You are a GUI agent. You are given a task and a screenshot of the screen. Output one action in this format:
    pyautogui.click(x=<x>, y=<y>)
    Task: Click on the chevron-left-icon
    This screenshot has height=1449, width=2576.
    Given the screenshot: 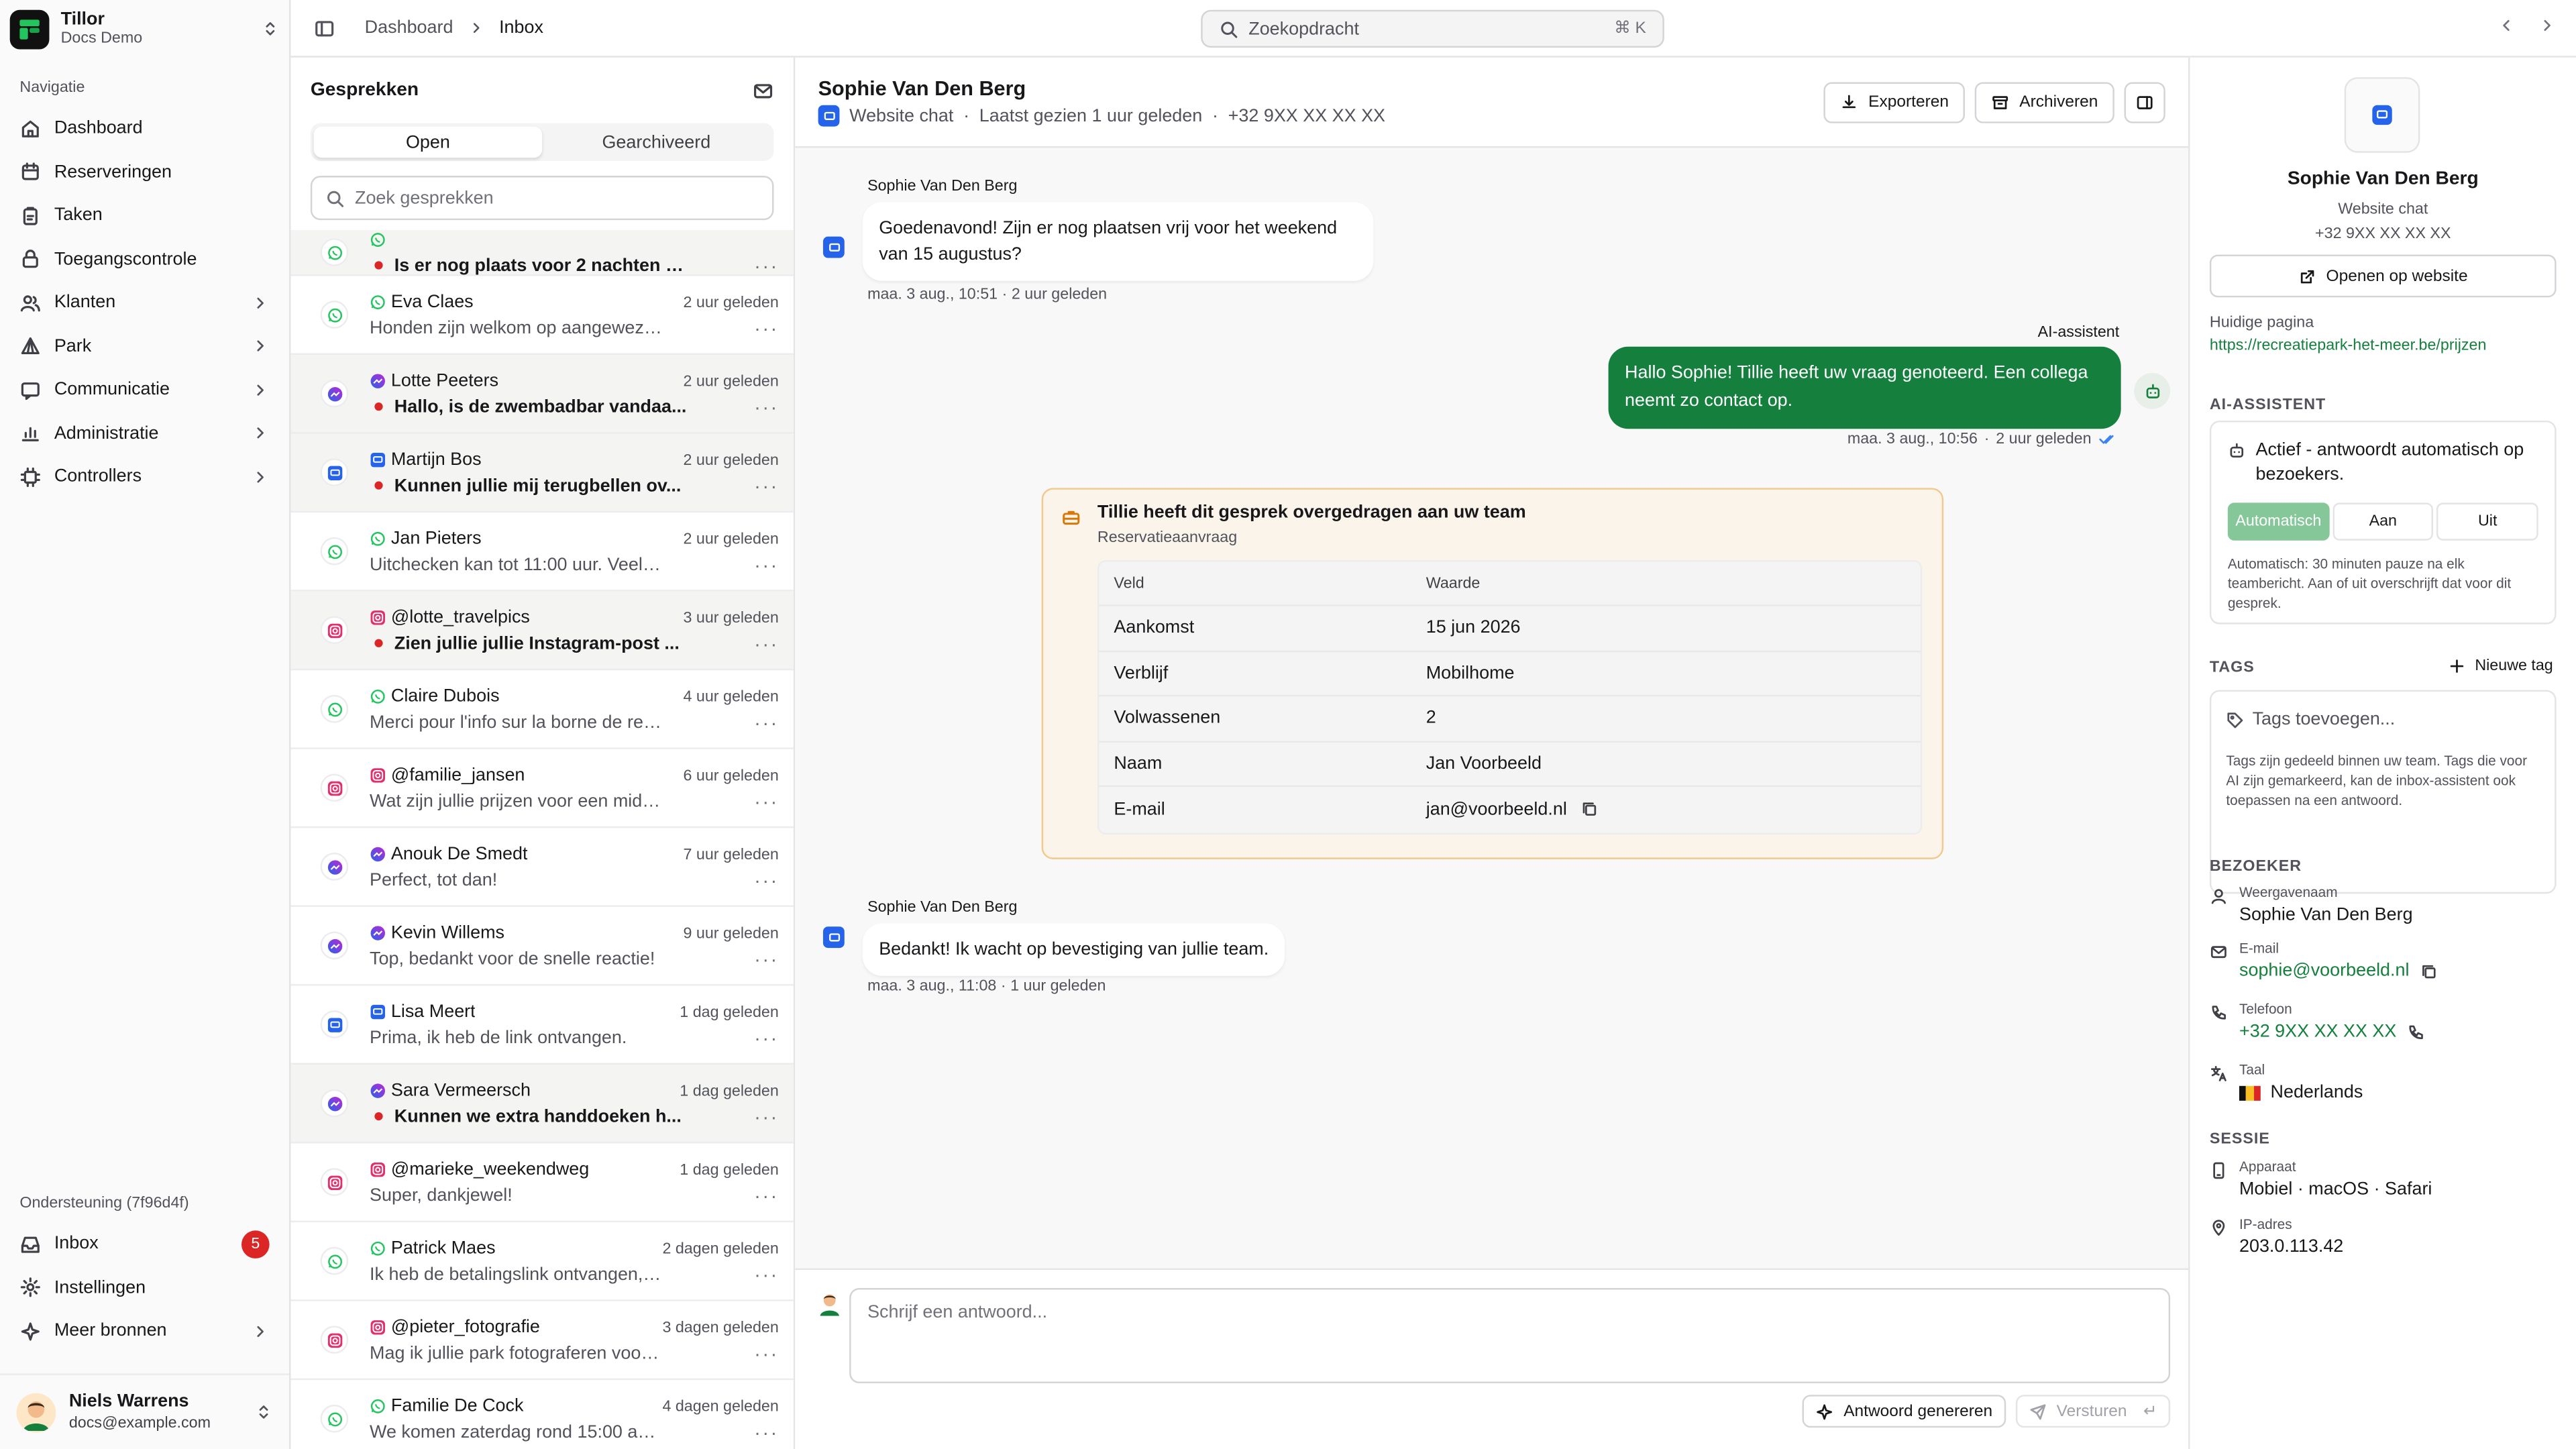 What is the action you would take?
    pyautogui.click(x=2506, y=25)
    